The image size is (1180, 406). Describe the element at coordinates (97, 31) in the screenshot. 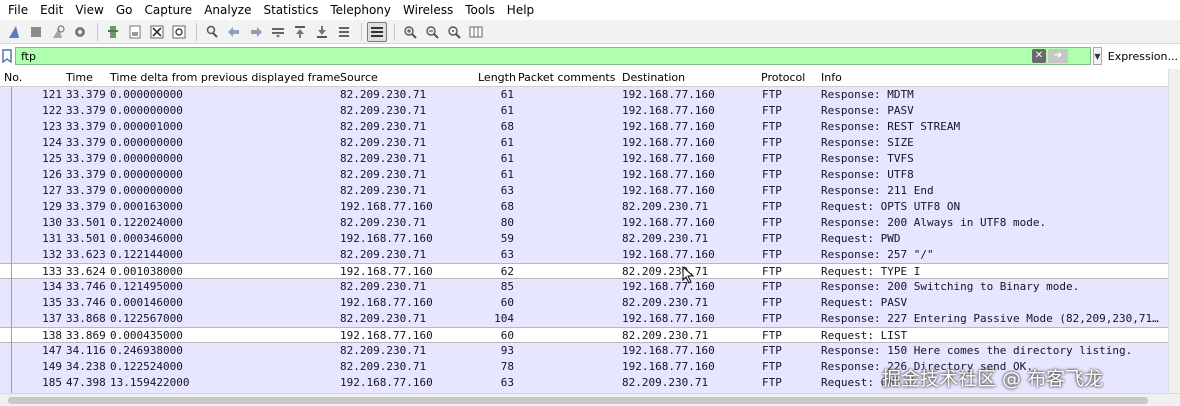

I see `toolbar-separator` at that location.